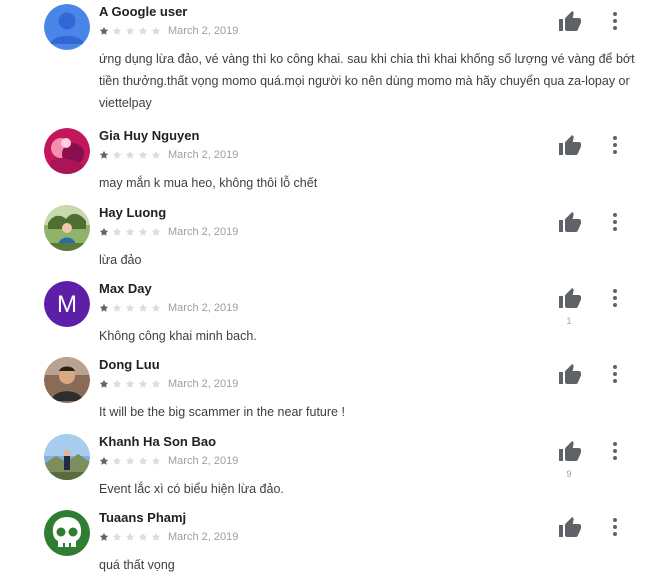 Image resolution: width=660 pixels, height=579 pixels. Describe the element at coordinates (137, 565) in the screenshot. I see `review-text: quá thất vọng` at that location.